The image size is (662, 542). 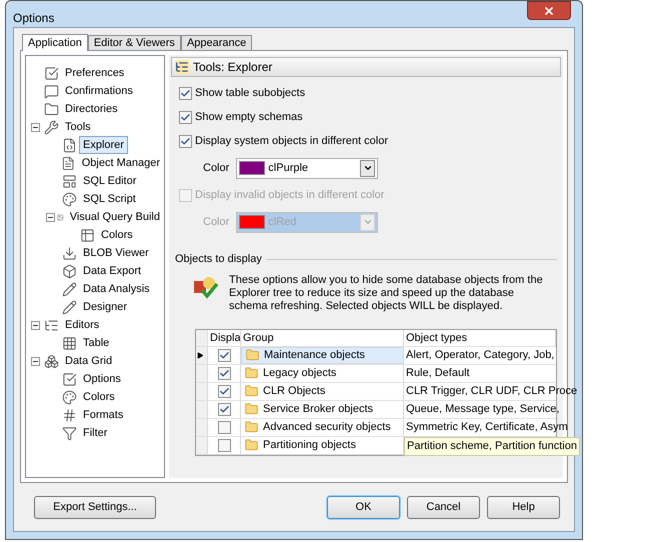 What do you see at coordinates (69, 343) in the screenshot?
I see `grid-icon` at bounding box center [69, 343].